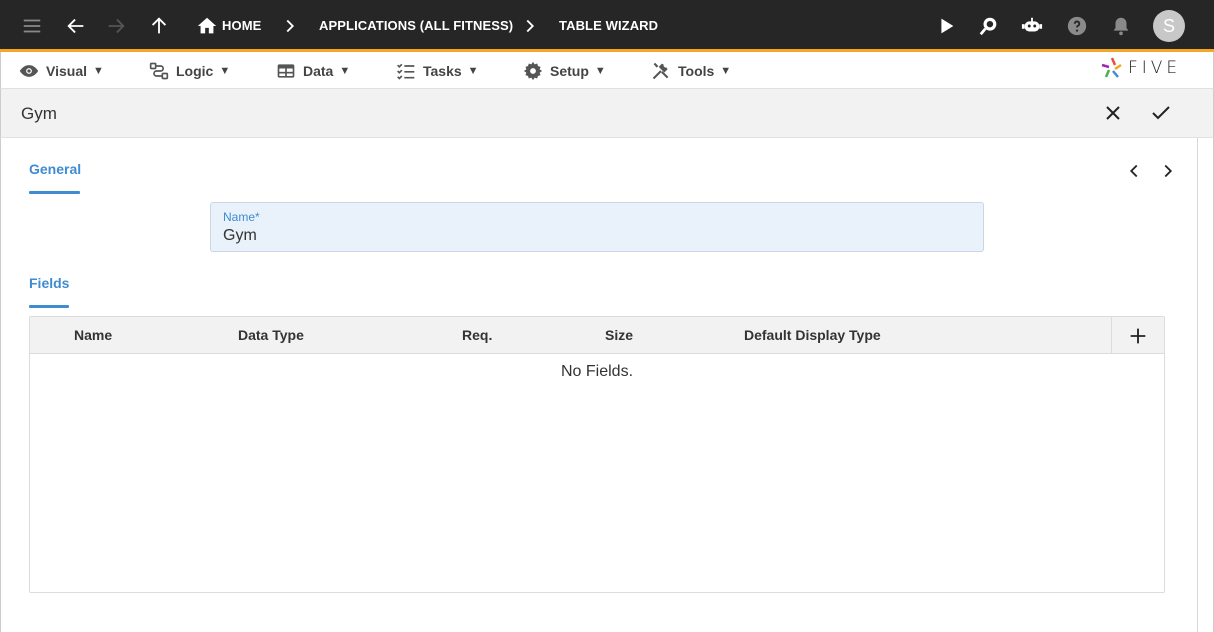 The height and width of the screenshot is (632, 1214). Describe the element at coordinates (593, 236) in the screenshot. I see `name-input` at that location.